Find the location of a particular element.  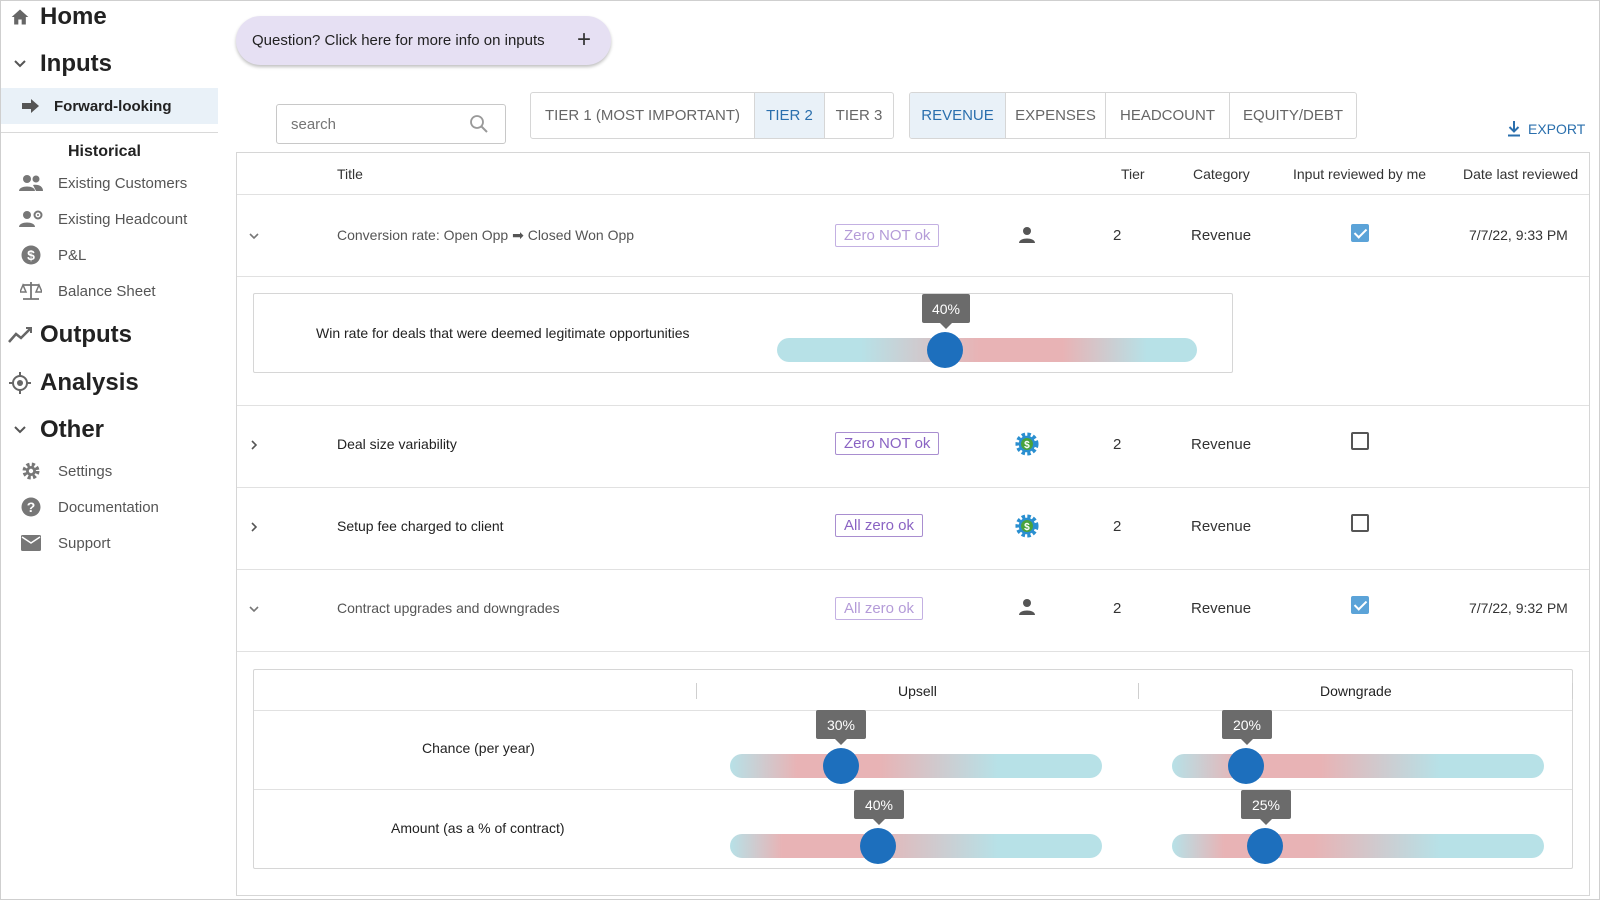

tab-tier-1: TIER 1 (MOST IMPORTANT) is located at coordinates (643, 115).